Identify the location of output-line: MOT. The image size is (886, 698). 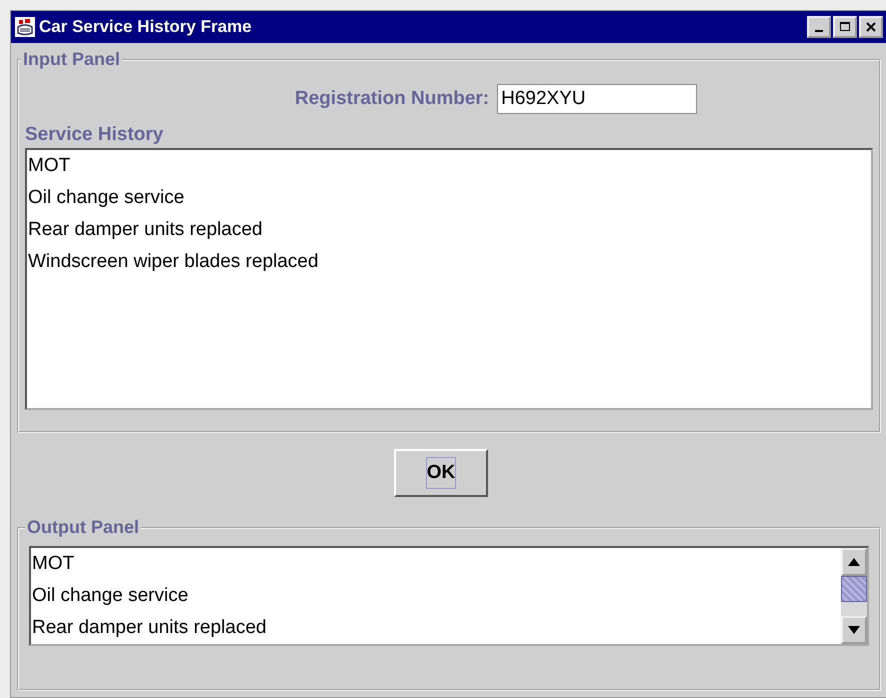
(53, 564).